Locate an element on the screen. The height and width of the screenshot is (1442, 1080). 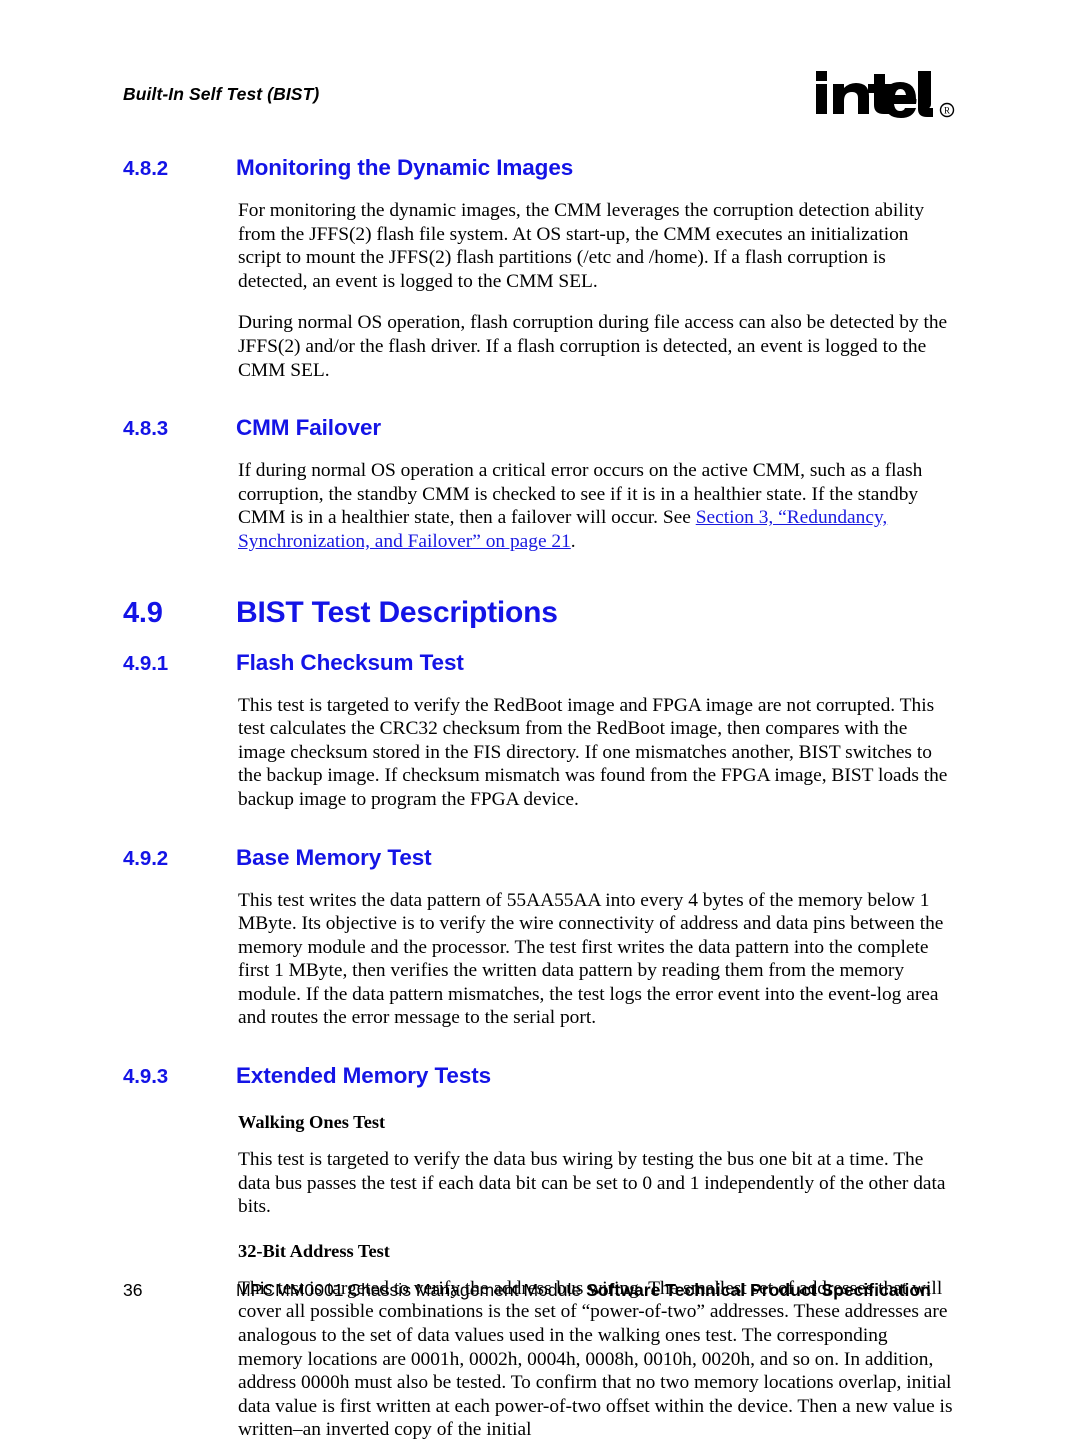
subheading-32-bit-address-test: 32-Bit Address Test is located at coordinates (314, 1250).